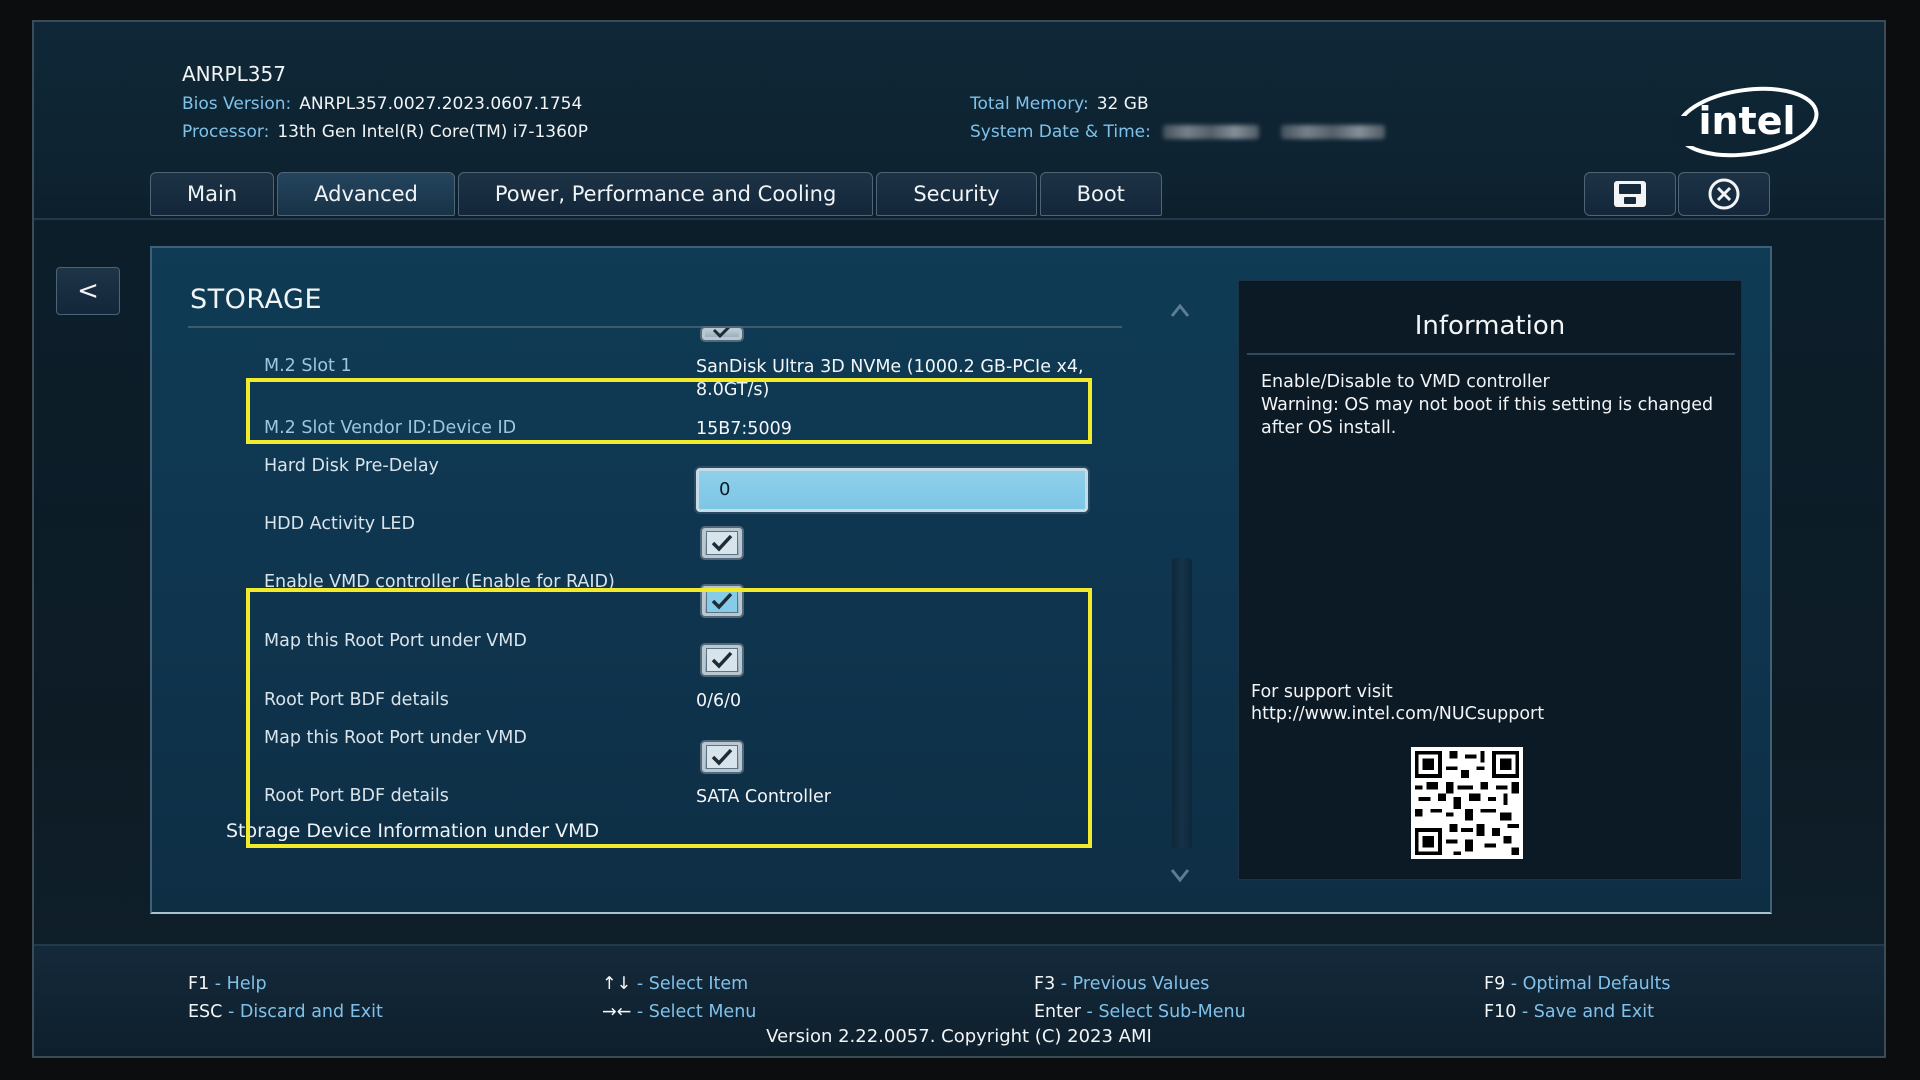 The width and height of the screenshot is (1920, 1080). I want to click on tab-security: Security, so click(956, 194).